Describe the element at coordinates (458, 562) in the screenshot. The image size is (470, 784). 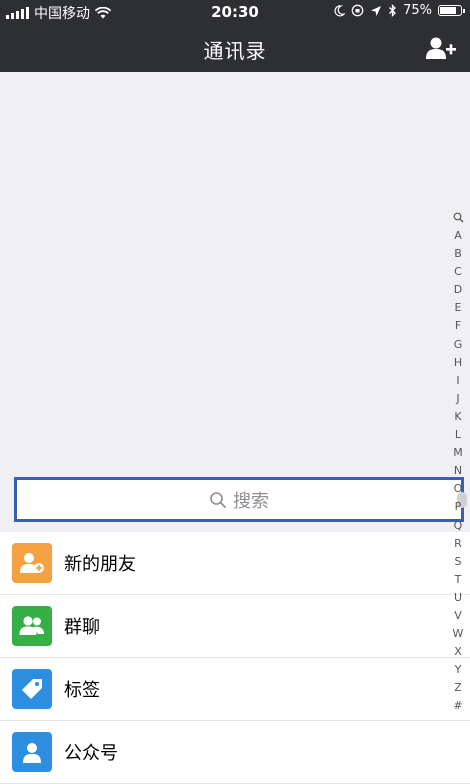
I see `index-letter: S` at that location.